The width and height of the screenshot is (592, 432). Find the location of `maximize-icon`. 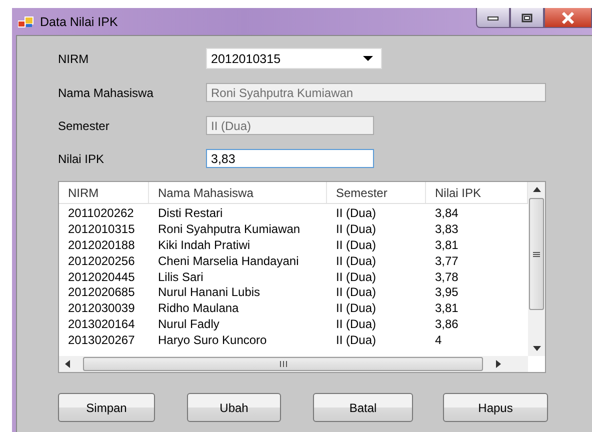

maximize-icon is located at coordinates (527, 17).